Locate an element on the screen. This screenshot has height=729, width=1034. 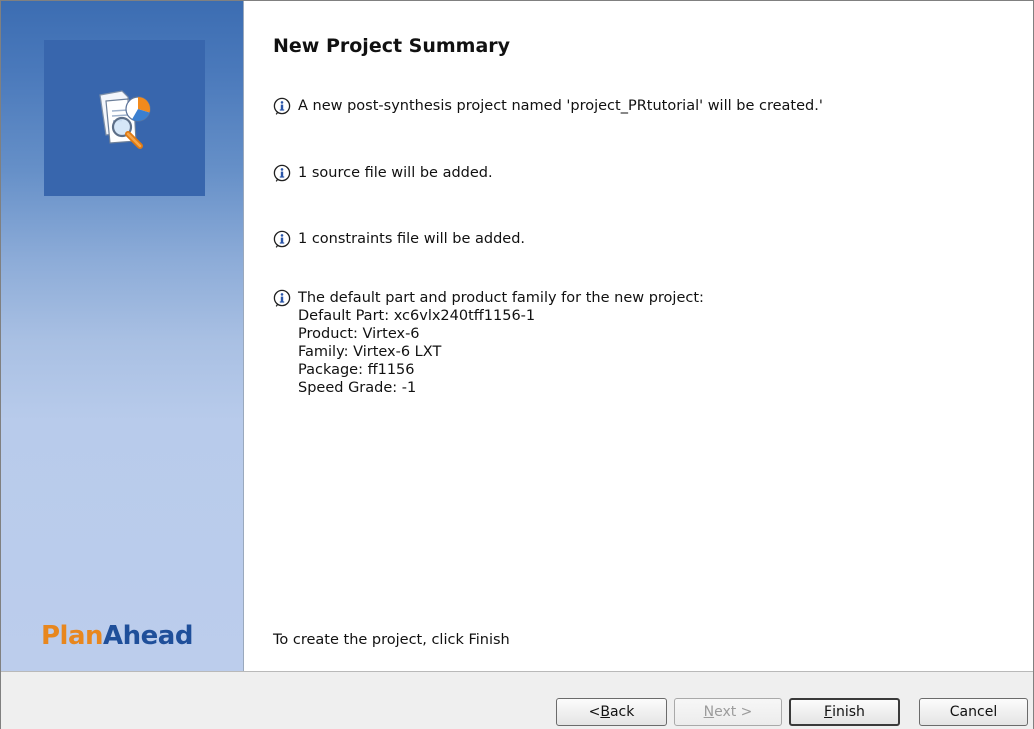
product-line: Product: Virtex-6 is located at coordinates (359, 334).